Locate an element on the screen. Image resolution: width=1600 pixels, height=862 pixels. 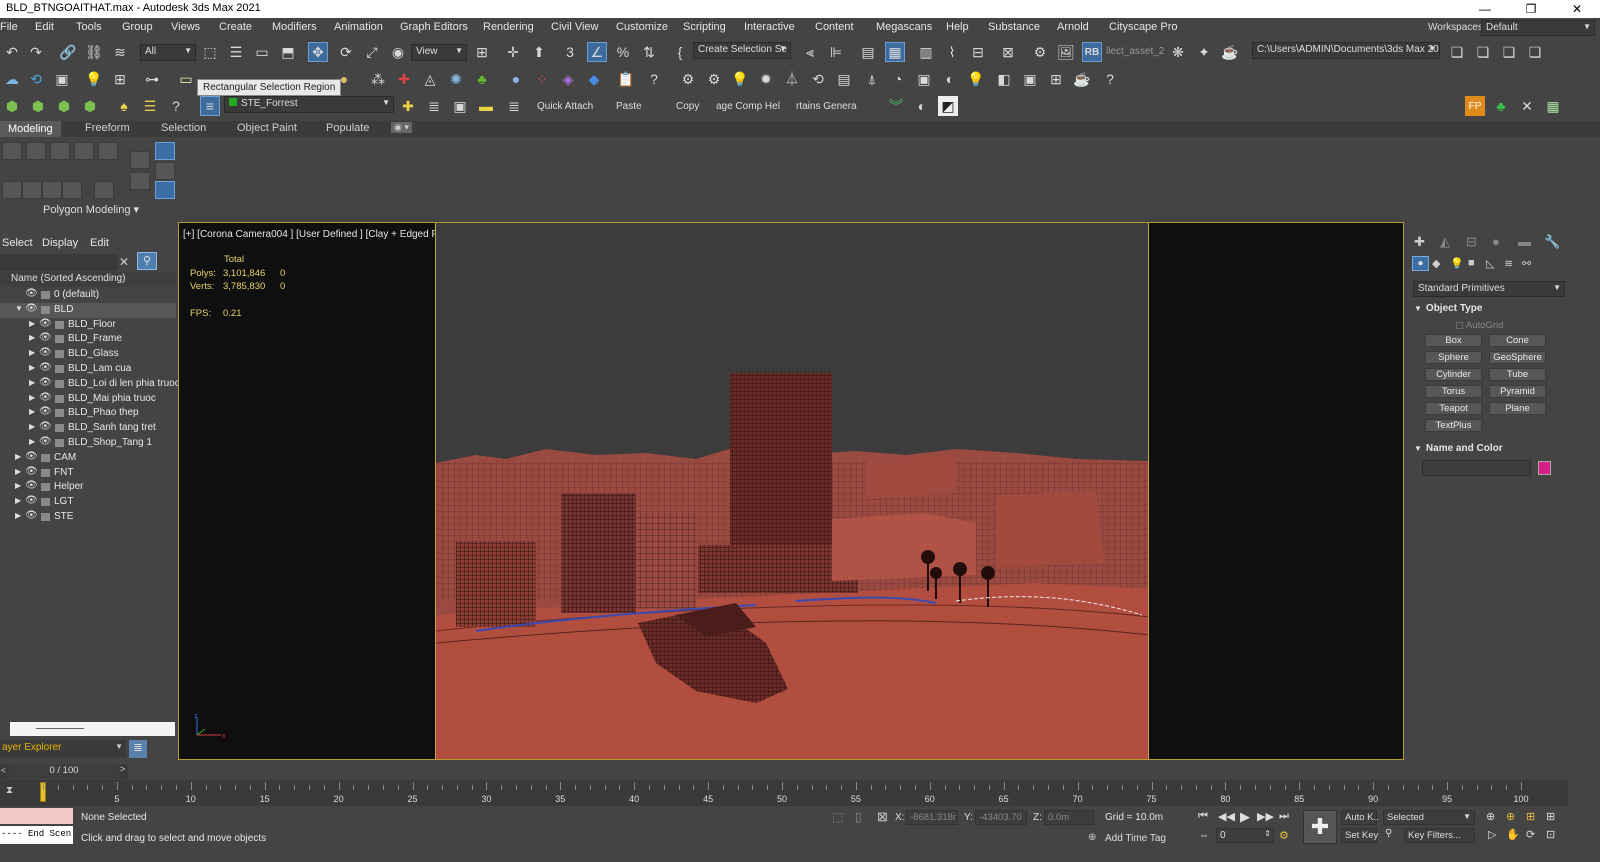
current-frame-field: 0 ⇕ is located at coordinates (1245, 835).